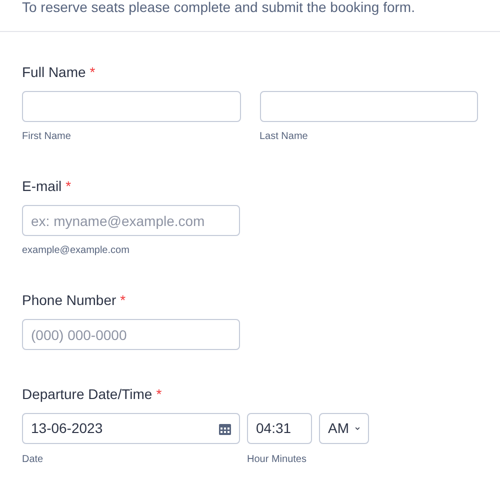  What do you see at coordinates (344, 428) in the screenshot?
I see `ampm-dropdown: AM` at bounding box center [344, 428].